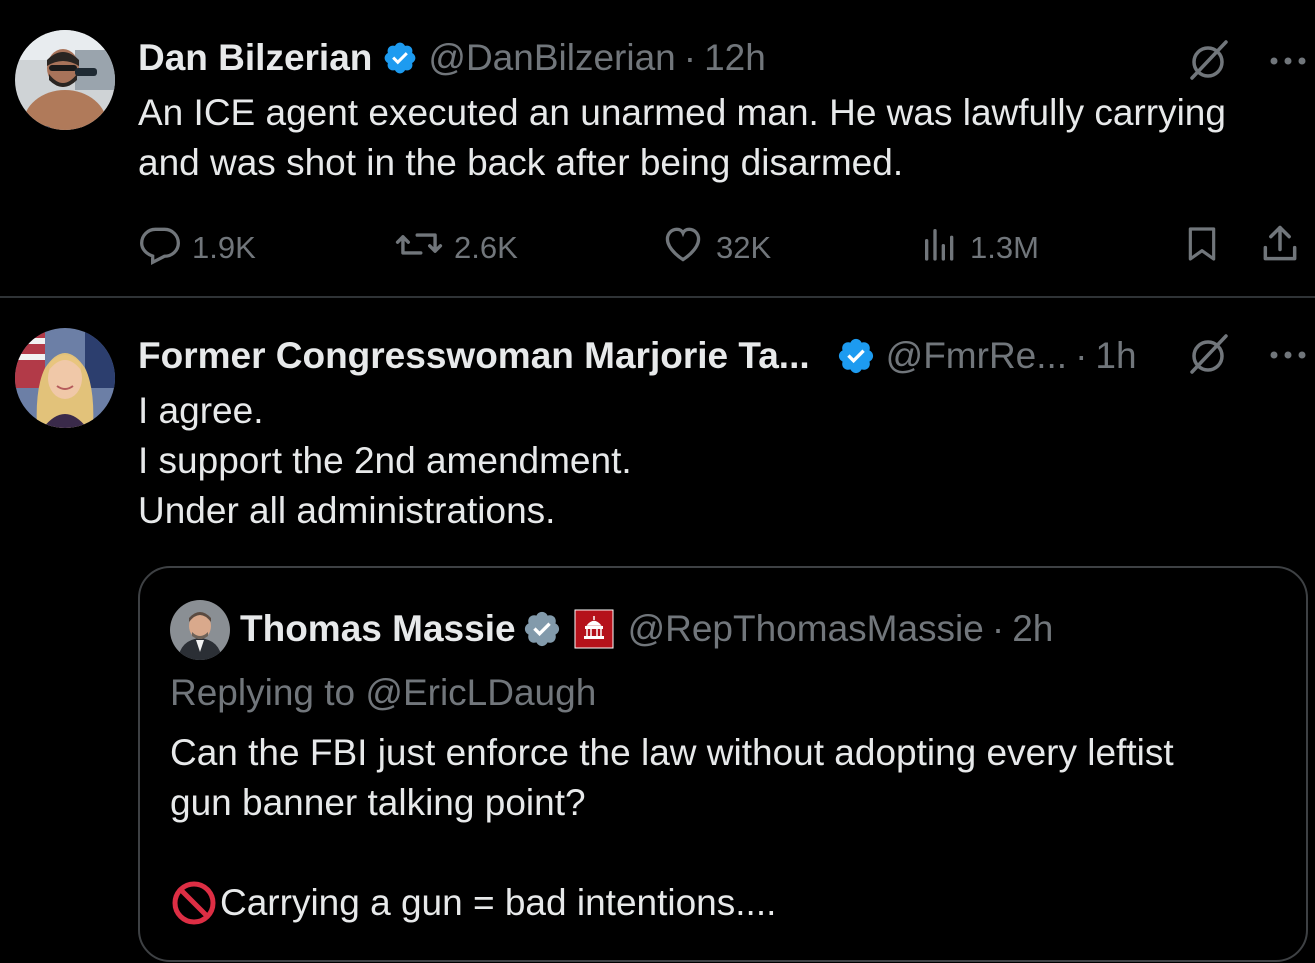 The height and width of the screenshot is (963, 1315). Describe the element at coordinates (255, 58) in the screenshot. I see `author-name: Dan Bilzerian` at that location.